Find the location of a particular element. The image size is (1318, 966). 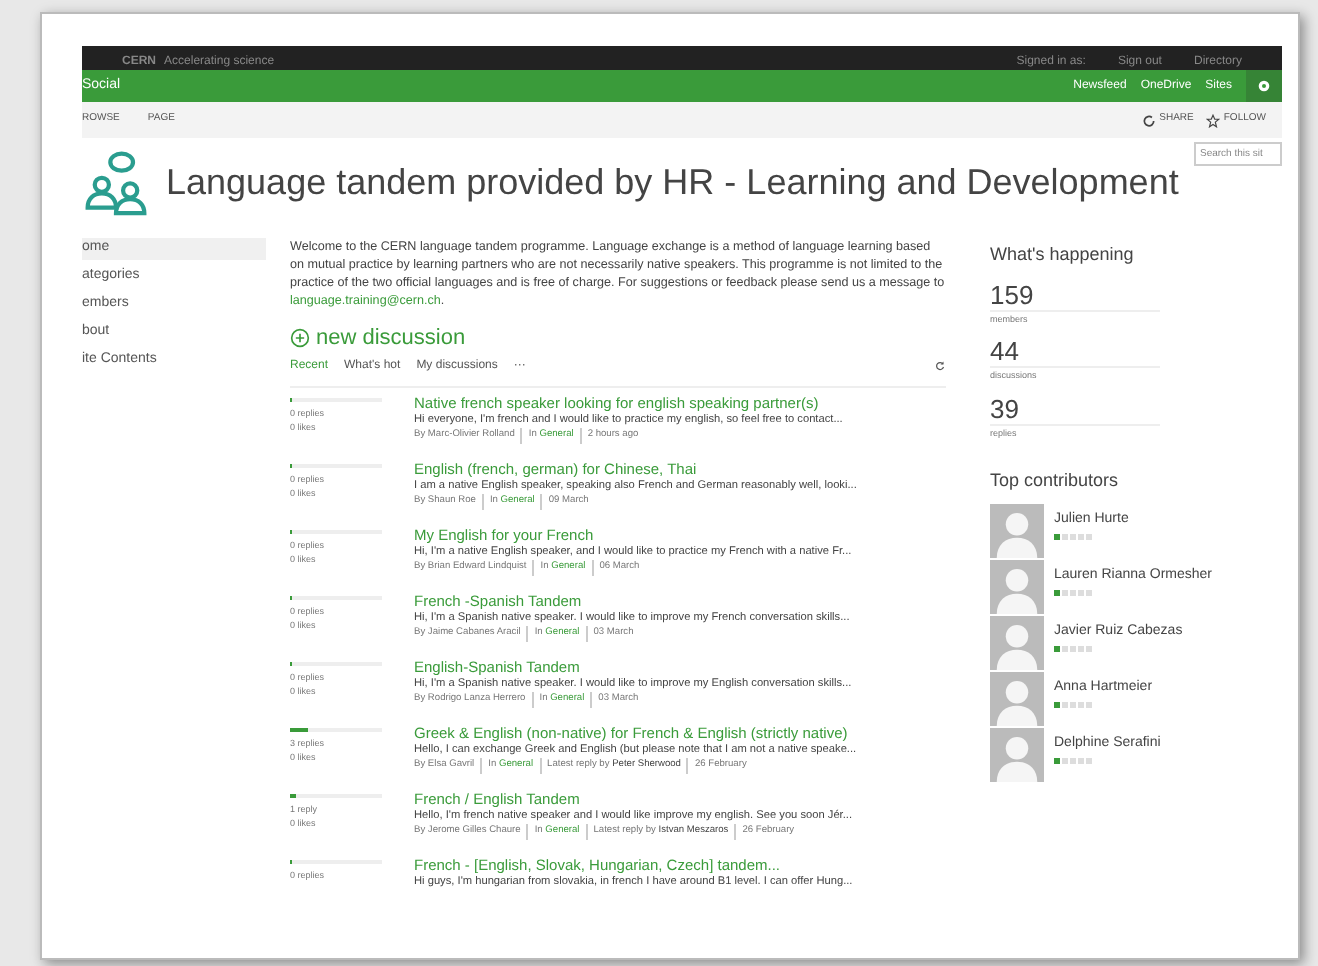

new-discussion-button: new discussion is located at coordinates (378, 338).